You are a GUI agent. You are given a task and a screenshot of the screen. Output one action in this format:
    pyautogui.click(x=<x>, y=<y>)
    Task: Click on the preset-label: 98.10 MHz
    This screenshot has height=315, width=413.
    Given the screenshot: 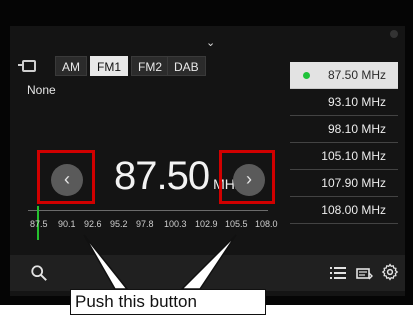 What is the action you would take?
    pyautogui.click(x=356, y=129)
    